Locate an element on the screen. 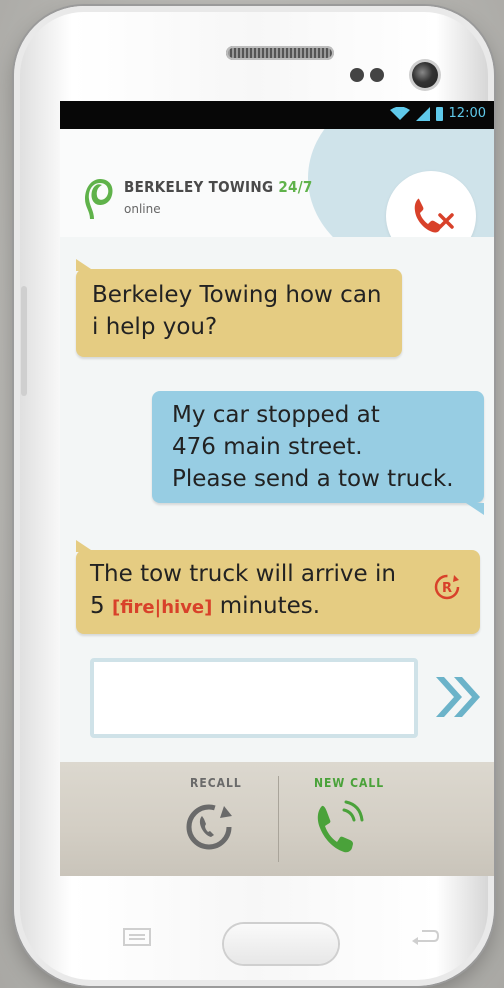 The height and width of the screenshot is (988, 504). proximity-sensor is located at coordinates (357, 75).